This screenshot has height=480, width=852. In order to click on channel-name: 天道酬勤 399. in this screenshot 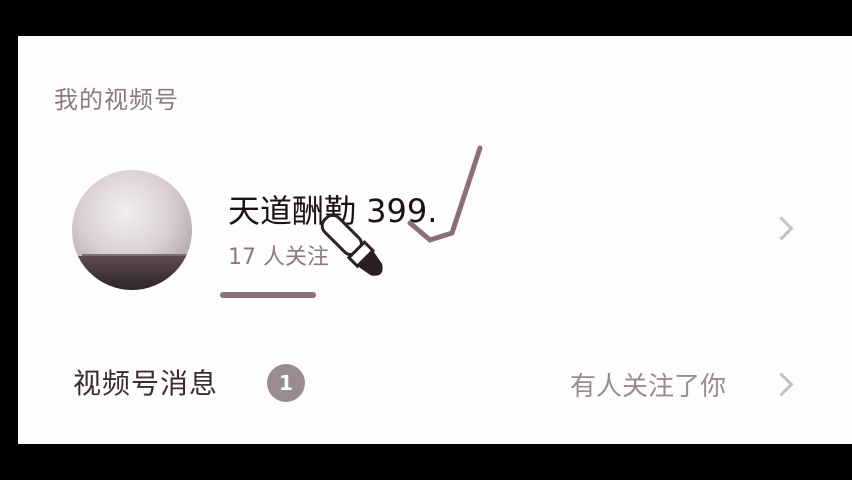, I will do `click(333, 211)`.